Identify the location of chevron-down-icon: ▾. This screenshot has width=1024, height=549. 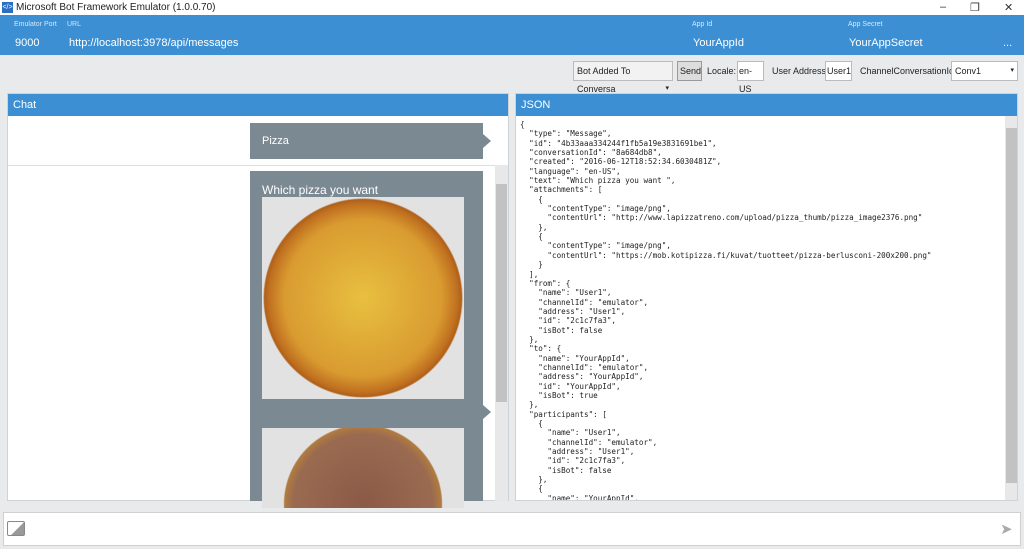
(1012, 70).